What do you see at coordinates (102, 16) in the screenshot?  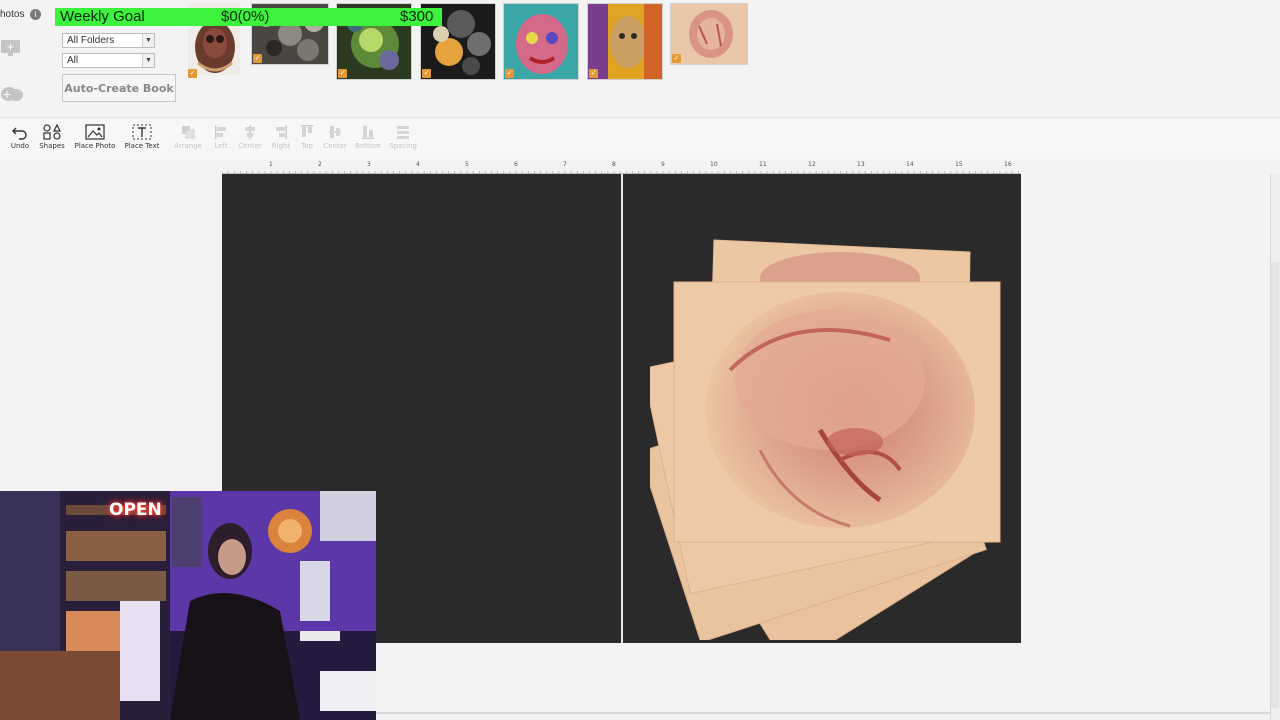 I see `weekly-goal-title: Weekly Goal` at bounding box center [102, 16].